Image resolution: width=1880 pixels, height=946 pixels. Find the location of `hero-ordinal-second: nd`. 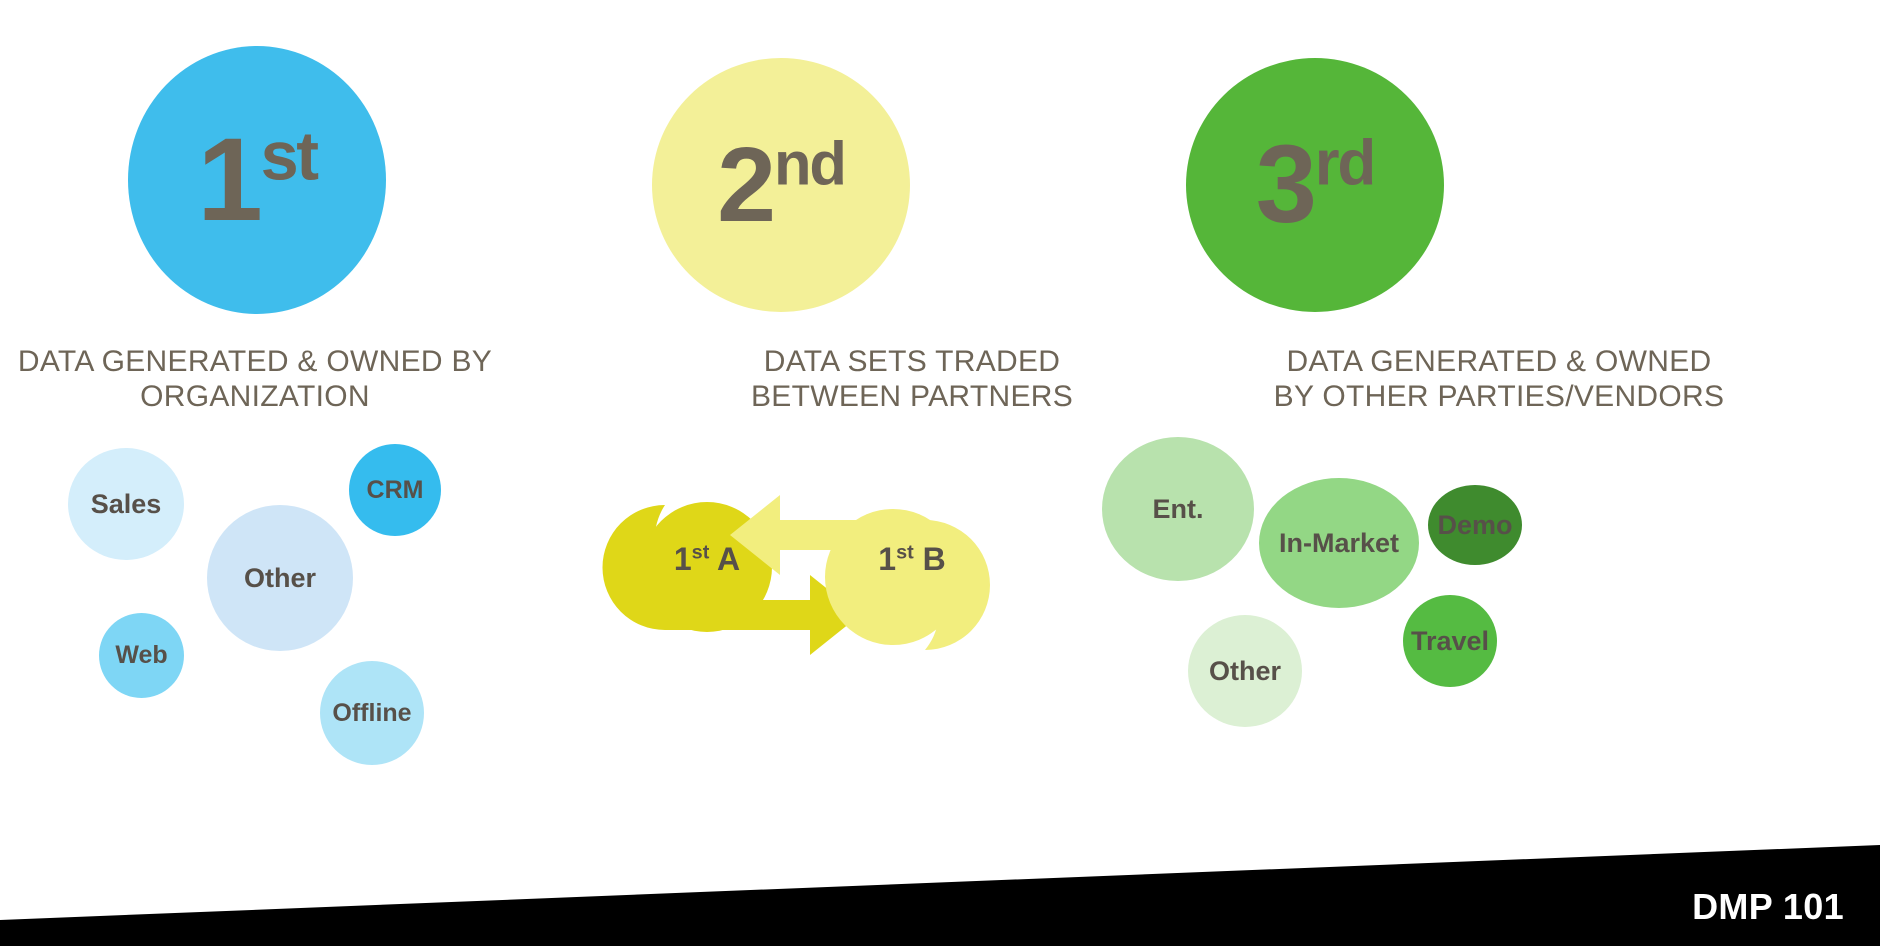

hero-ordinal-second: nd is located at coordinates (810, 164).